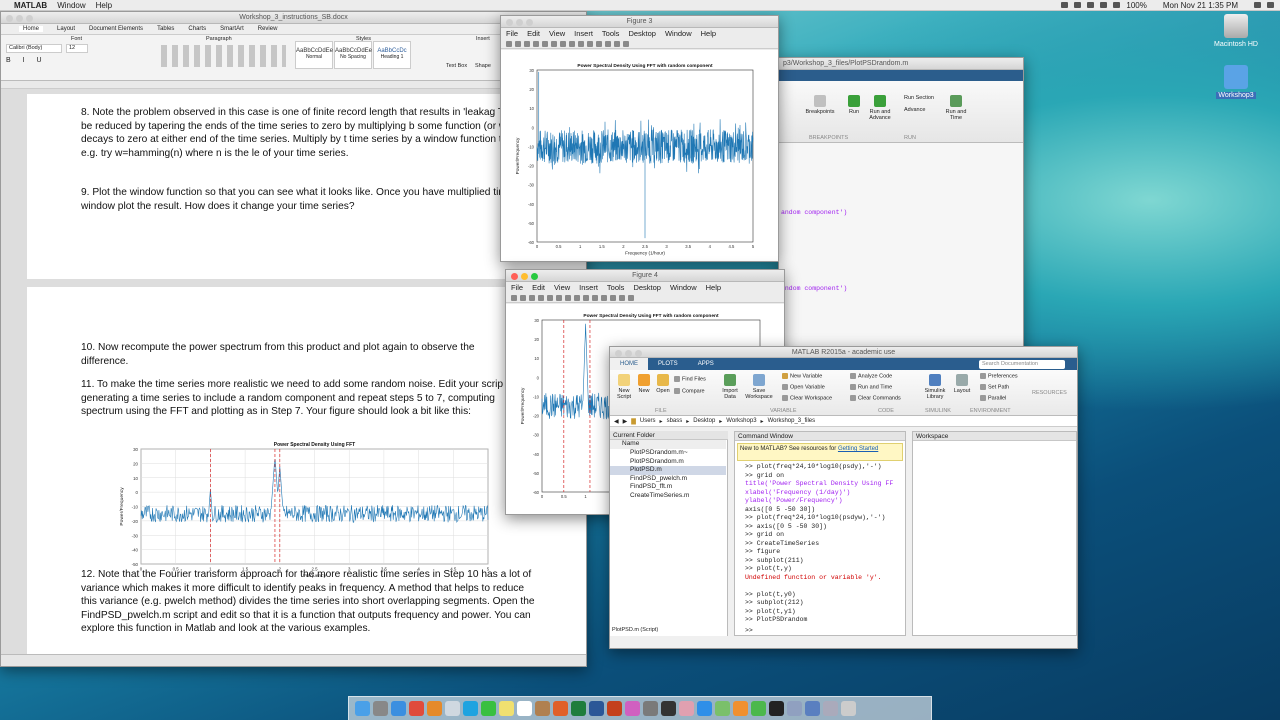 The image size is (1280, 720). Describe the element at coordinates (814, 288) in the screenshot. I see `editor-code-line: andom component')` at that location.